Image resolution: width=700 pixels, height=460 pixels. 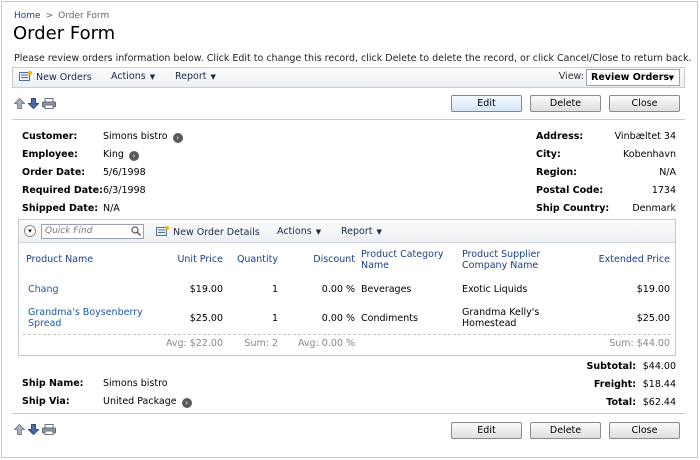 I want to click on address-value: Vinbæltet 34, so click(x=645, y=136).